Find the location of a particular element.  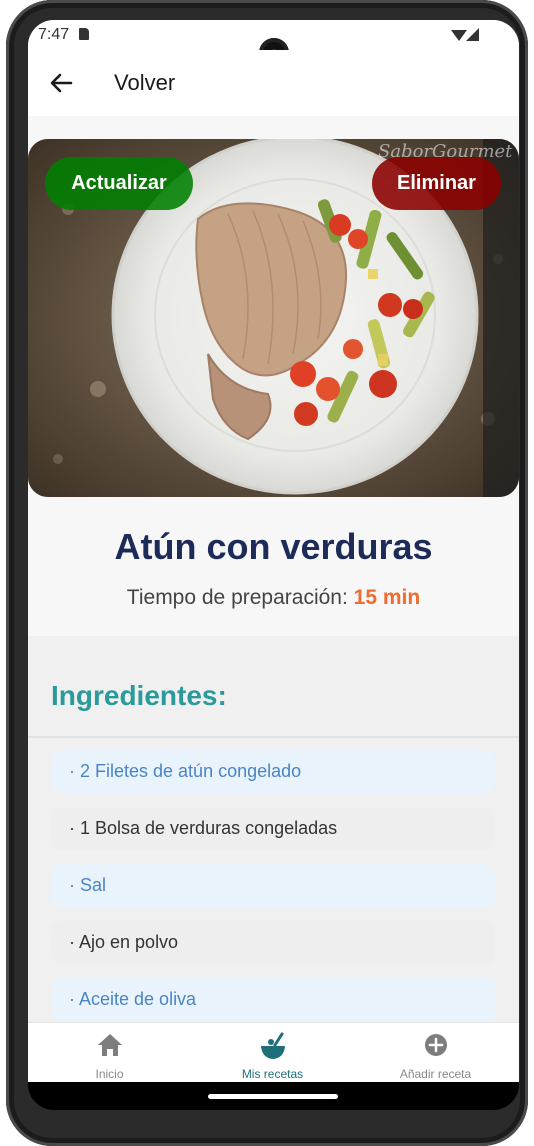

delete-button: Eliminar is located at coordinates (436, 183).